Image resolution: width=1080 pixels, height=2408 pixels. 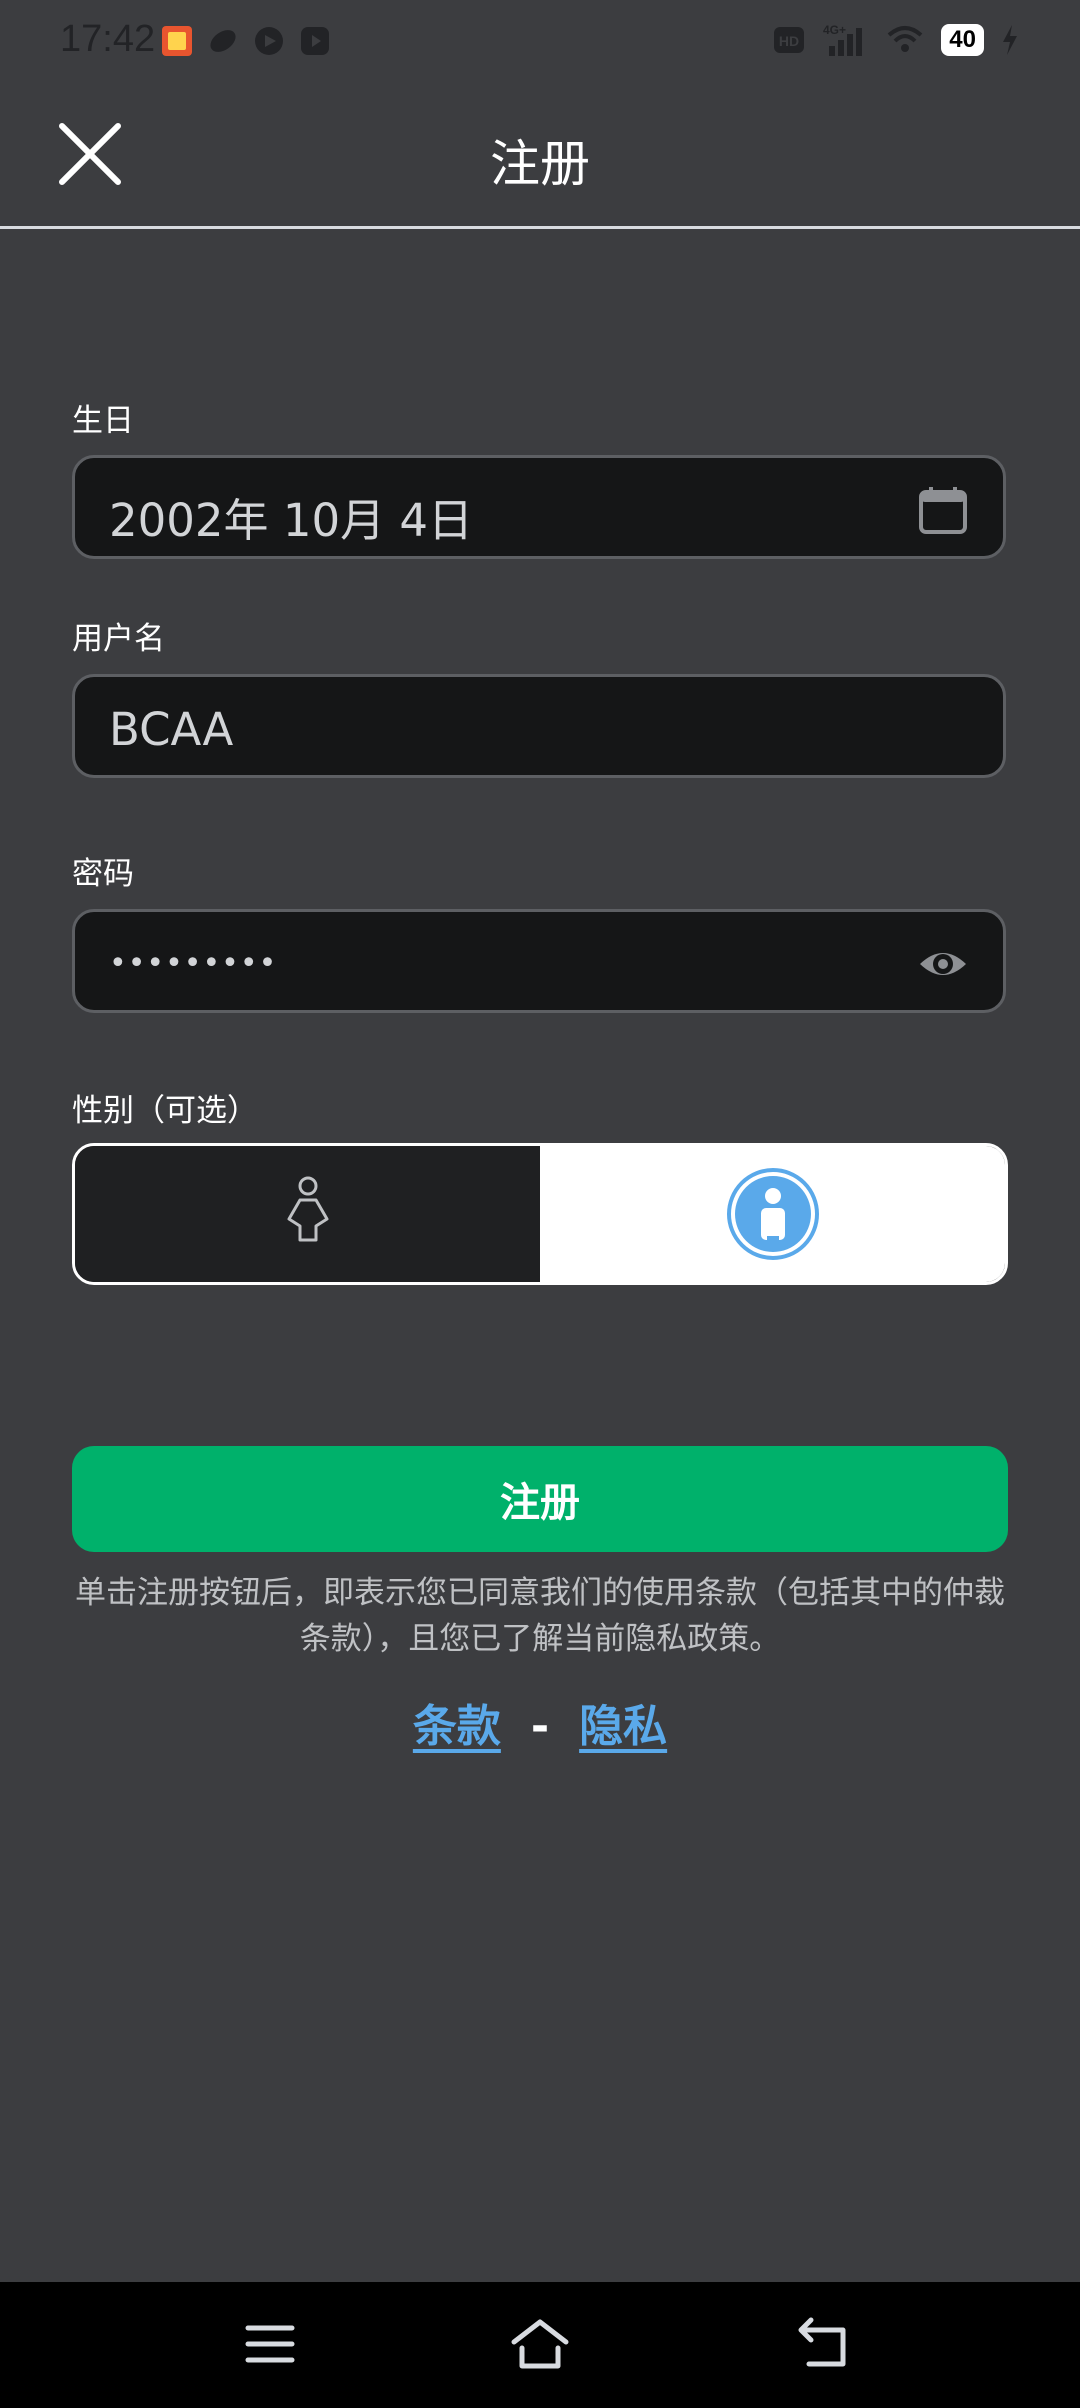 I want to click on header: 注册, so click(x=540, y=156).